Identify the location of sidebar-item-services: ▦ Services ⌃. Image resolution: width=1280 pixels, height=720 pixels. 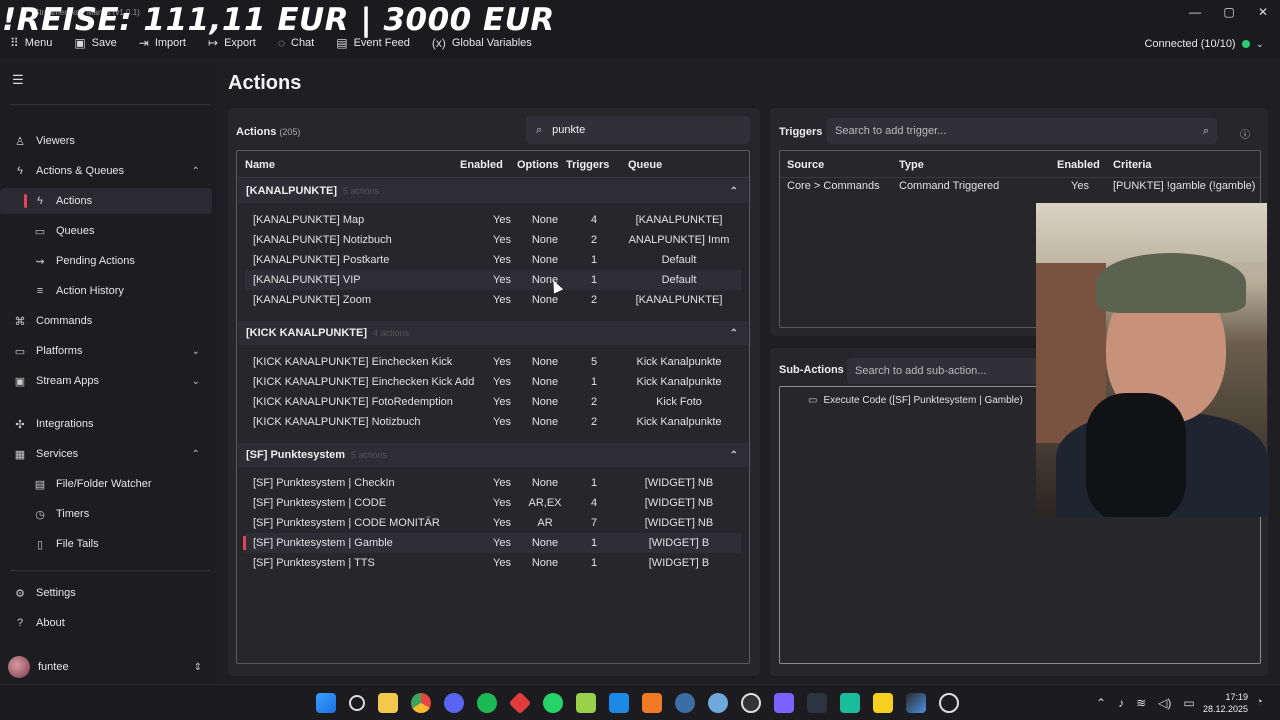
(106, 454).